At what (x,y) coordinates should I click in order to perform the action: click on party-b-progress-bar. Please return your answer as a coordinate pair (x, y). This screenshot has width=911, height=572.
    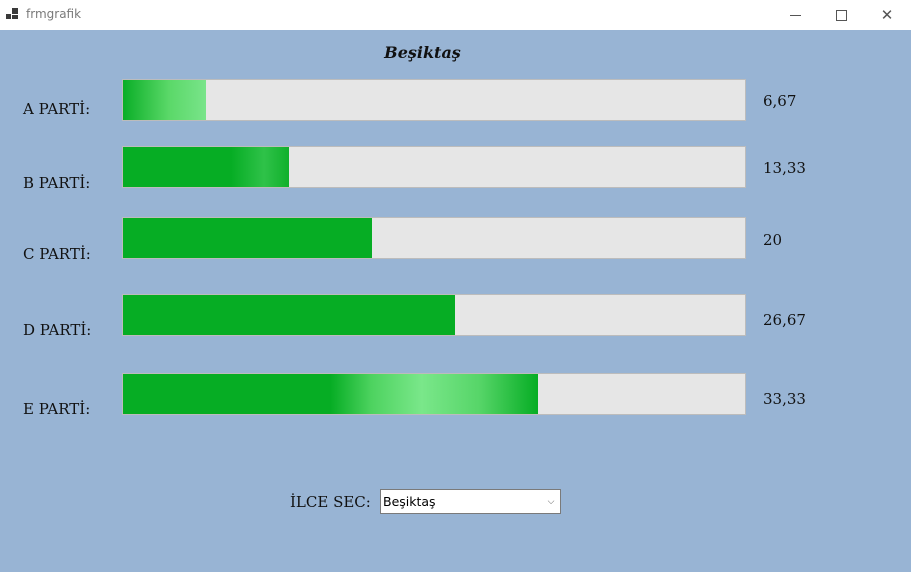
    Looking at the image, I should click on (434, 167).